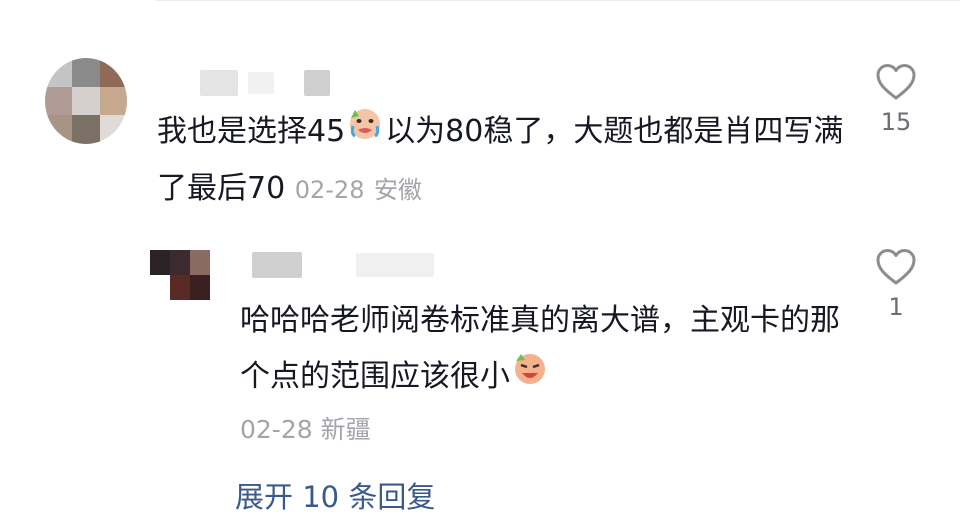  What do you see at coordinates (398, 189) in the screenshot?
I see `comment-location: 安徽` at bounding box center [398, 189].